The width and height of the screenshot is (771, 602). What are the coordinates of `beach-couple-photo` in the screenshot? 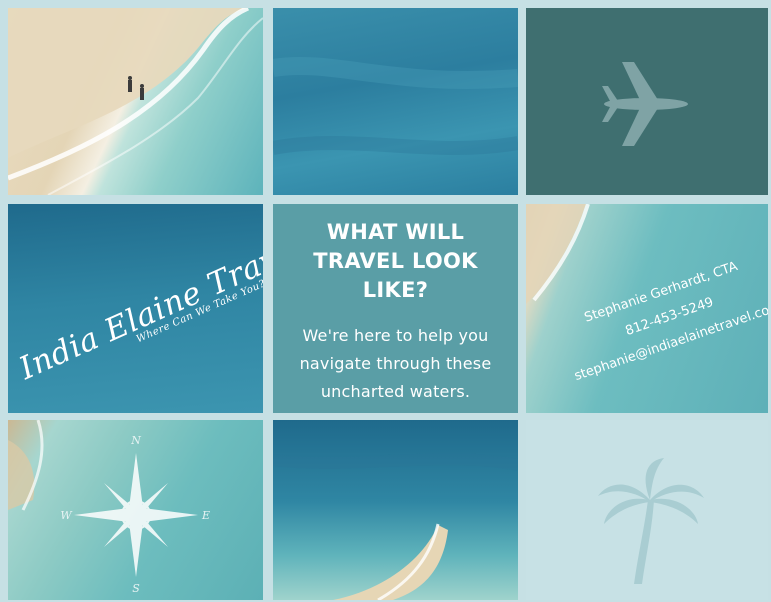 It's located at (135, 101).